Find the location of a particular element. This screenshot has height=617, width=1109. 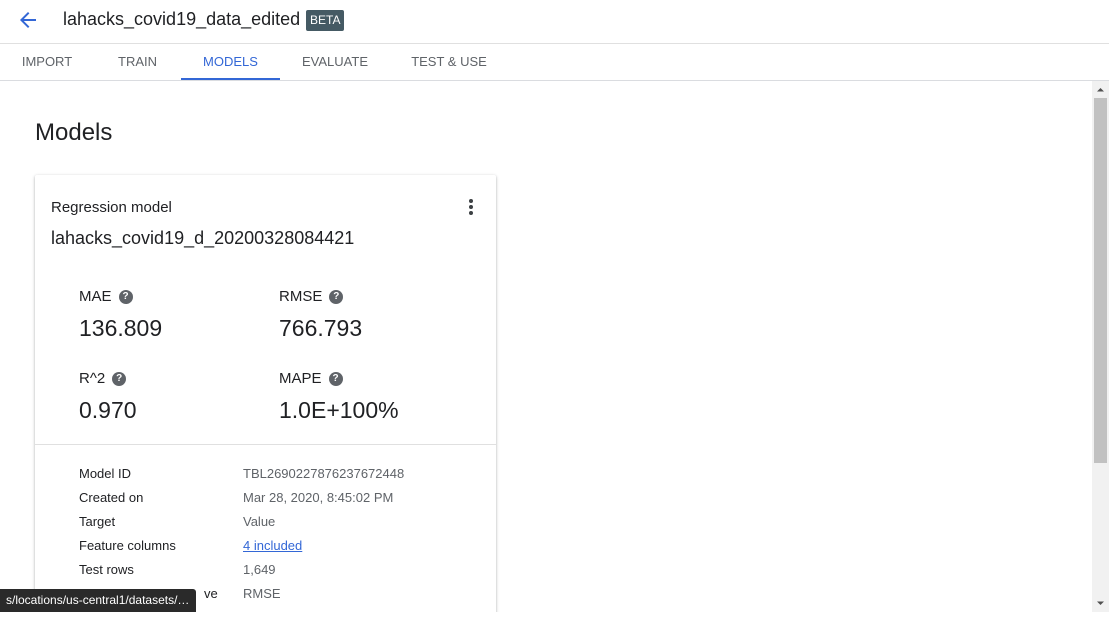

detail-value: TBL2690227876237672448 is located at coordinates (324, 473).